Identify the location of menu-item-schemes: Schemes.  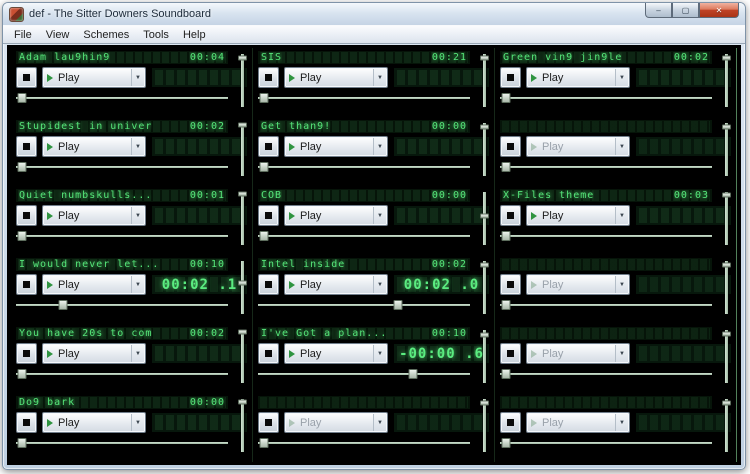
(106, 35).